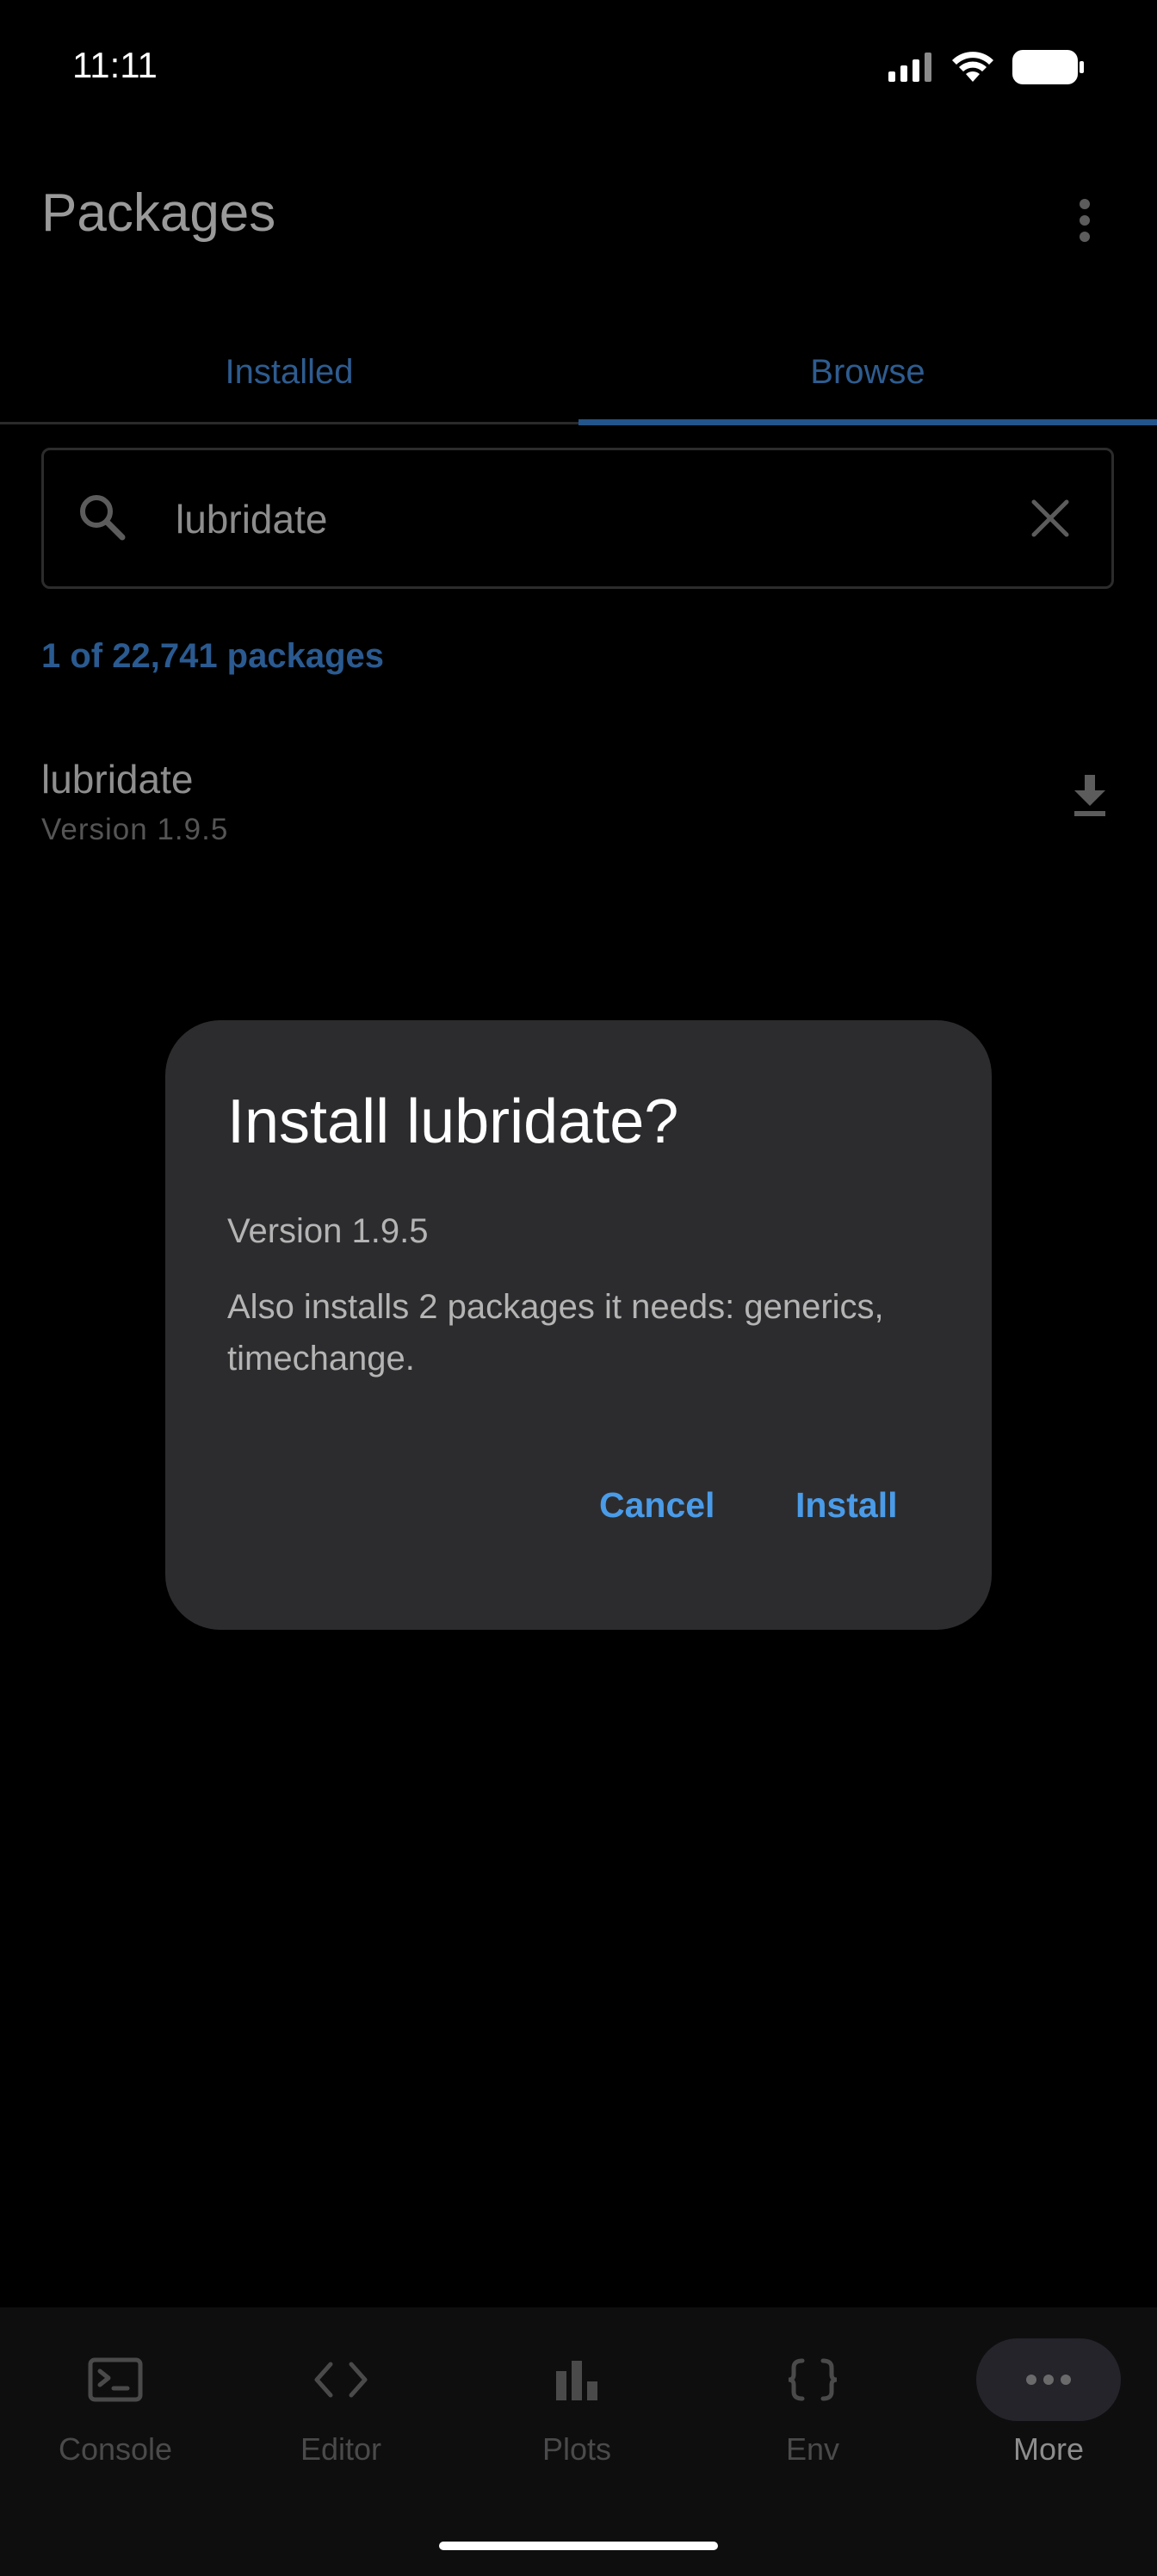 This screenshot has width=1157, height=2576. Describe the element at coordinates (577, 2407) in the screenshot. I see `nav-item-plots: Plots` at that location.